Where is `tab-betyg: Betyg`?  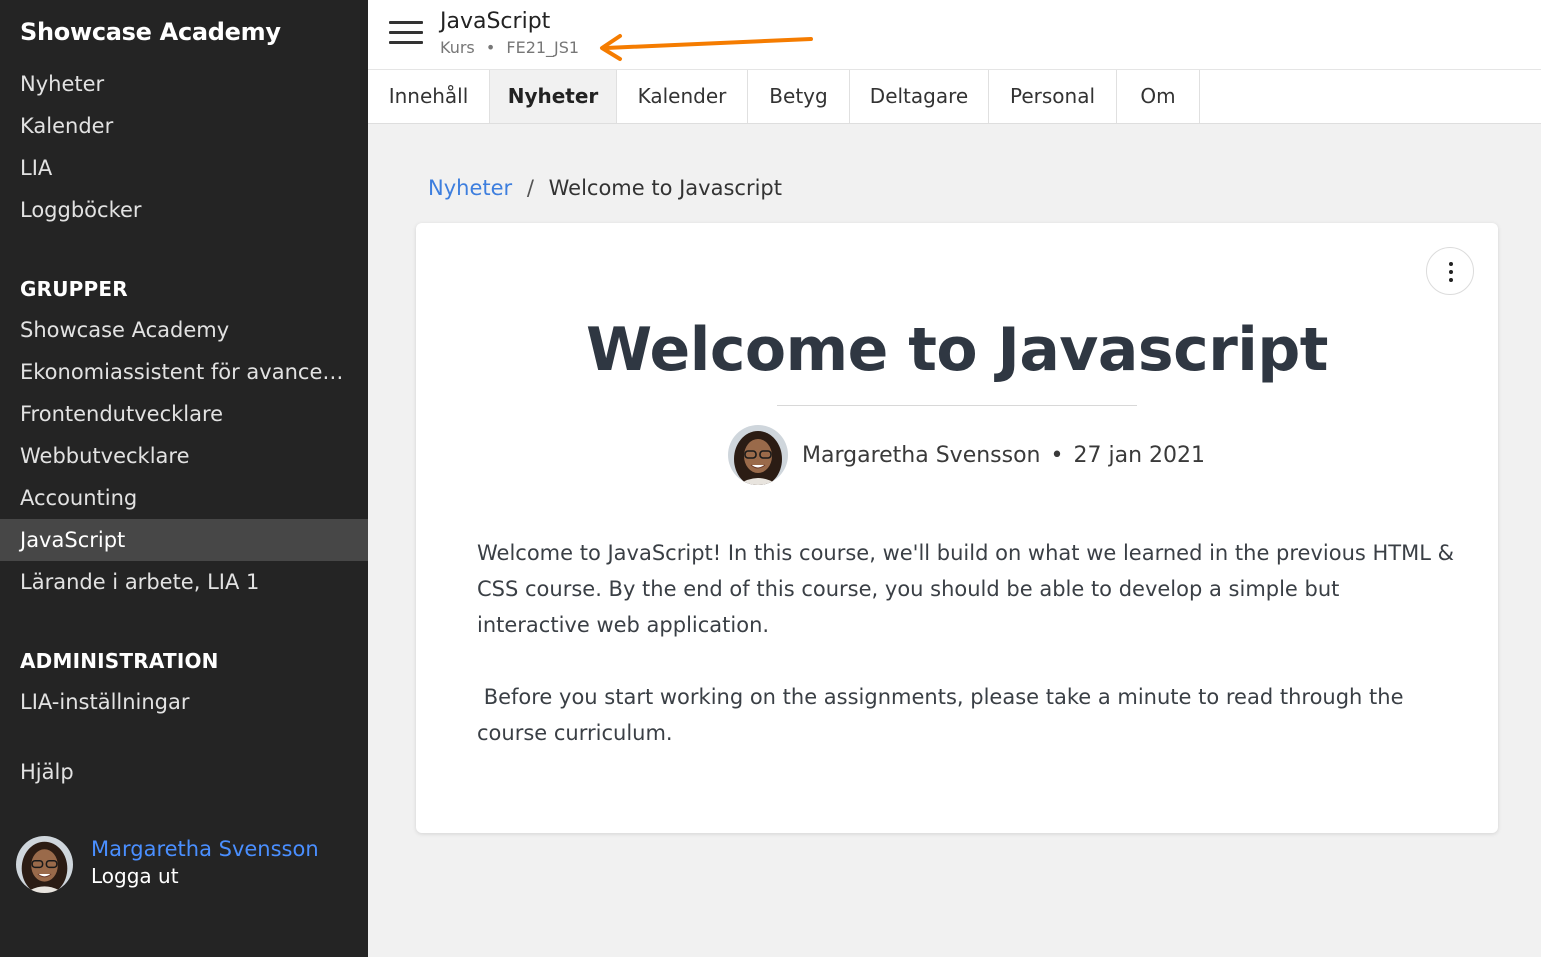 tab-betyg: Betyg is located at coordinates (799, 96).